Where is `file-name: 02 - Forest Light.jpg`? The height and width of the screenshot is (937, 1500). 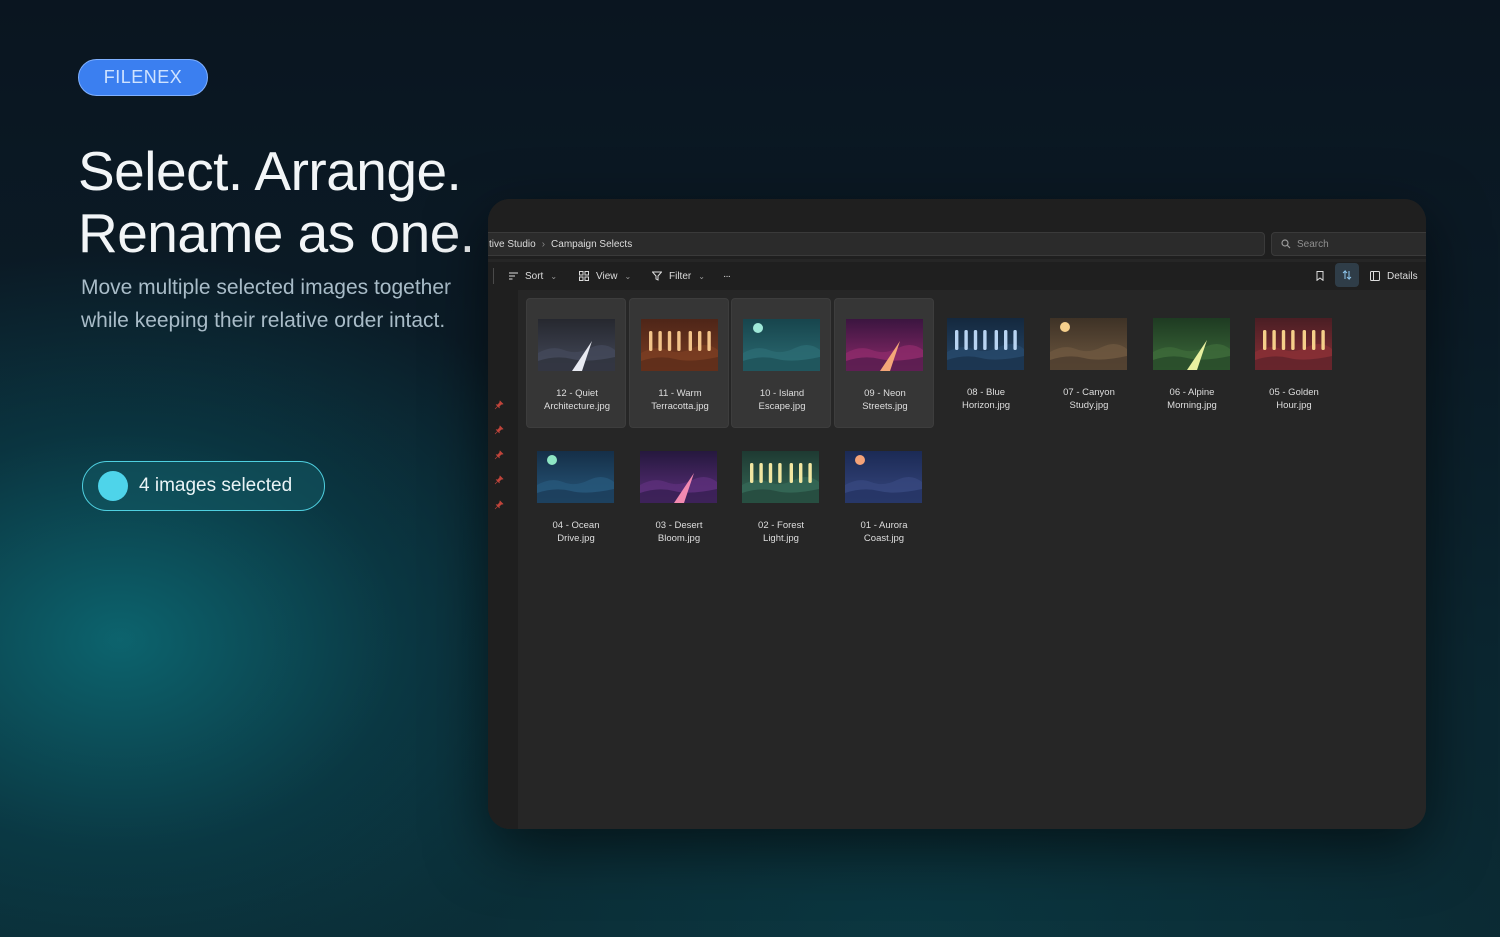 file-name: 02 - Forest Light.jpg is located at coordinates (781, 532).